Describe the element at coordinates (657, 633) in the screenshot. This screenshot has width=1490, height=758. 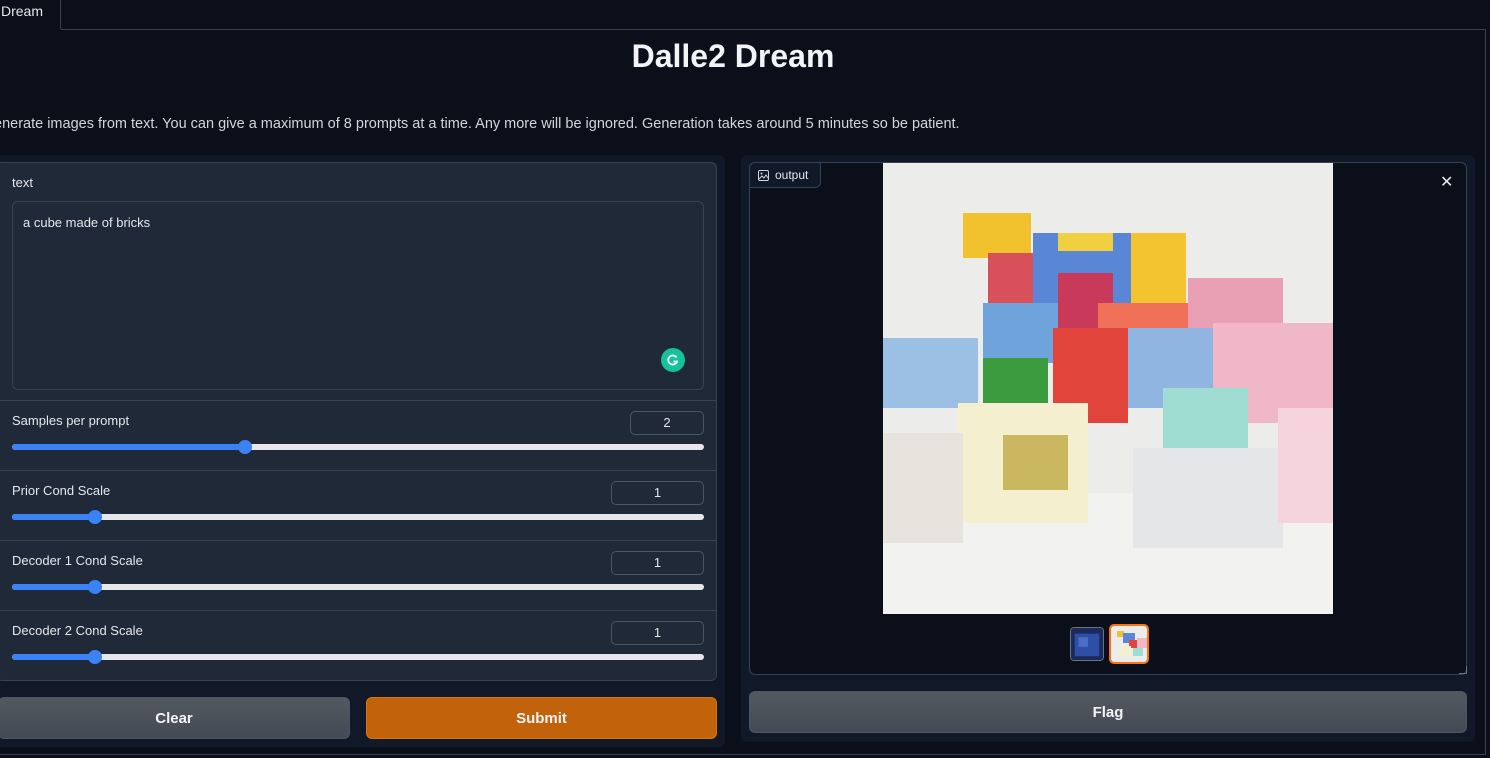
I see `decoder2-number-input: 1` at that location.